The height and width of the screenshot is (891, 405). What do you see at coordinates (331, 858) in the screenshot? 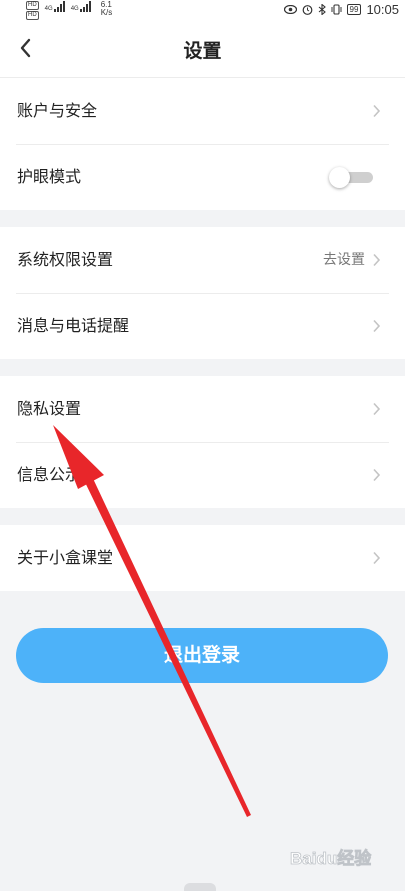
I see `watermark-text: Baidu经验` at bounding box center [331, 858].